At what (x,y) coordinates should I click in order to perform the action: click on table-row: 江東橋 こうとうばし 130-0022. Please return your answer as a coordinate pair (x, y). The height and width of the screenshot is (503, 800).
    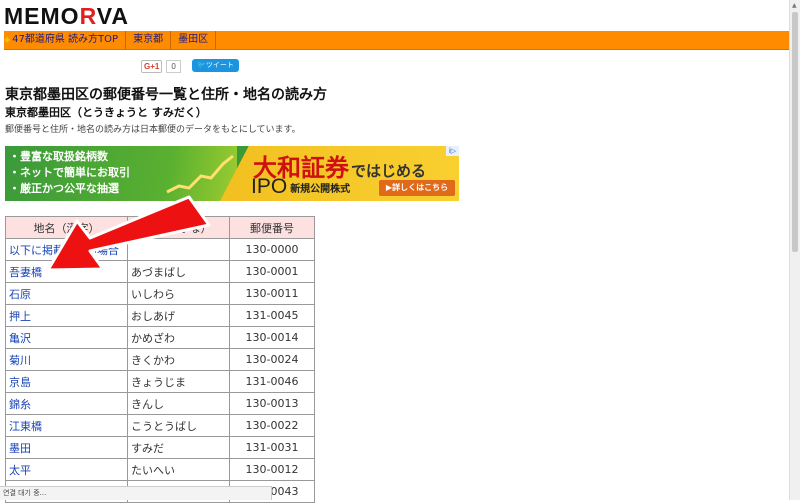
    Looking at the image, I should click on (160, 425).